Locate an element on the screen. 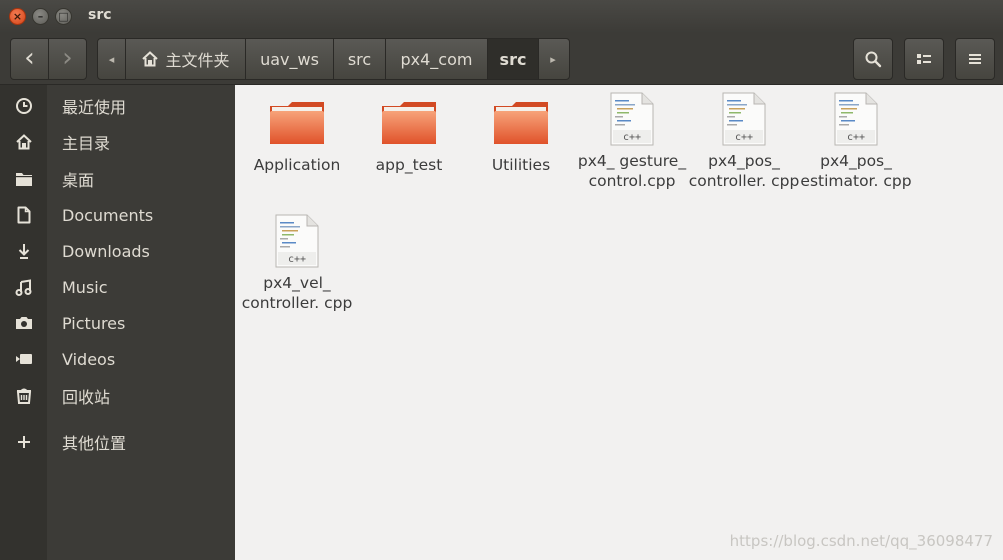 Image resolution: width=1003 pixels, height=560 pixels. music-icon is located at coordinates (23, 287).